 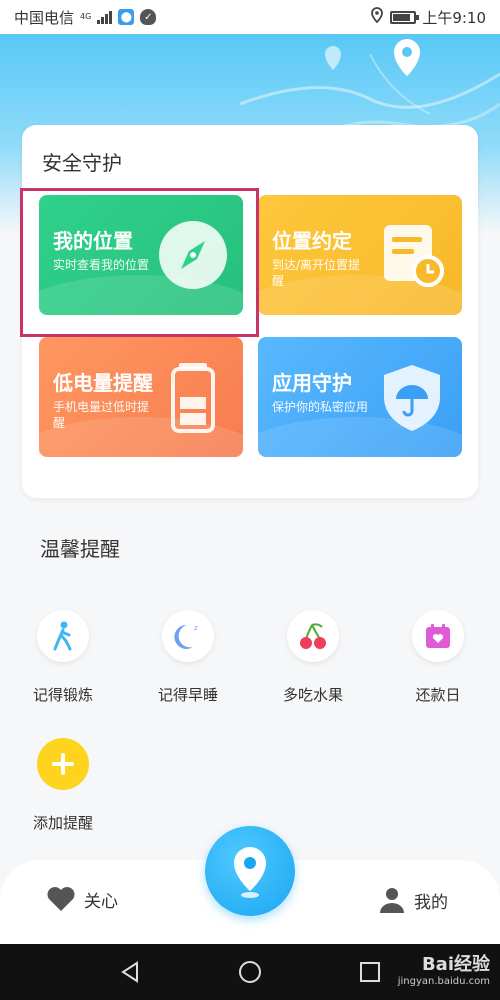 I want to click on signal-icon, so click(x=105, y=17).